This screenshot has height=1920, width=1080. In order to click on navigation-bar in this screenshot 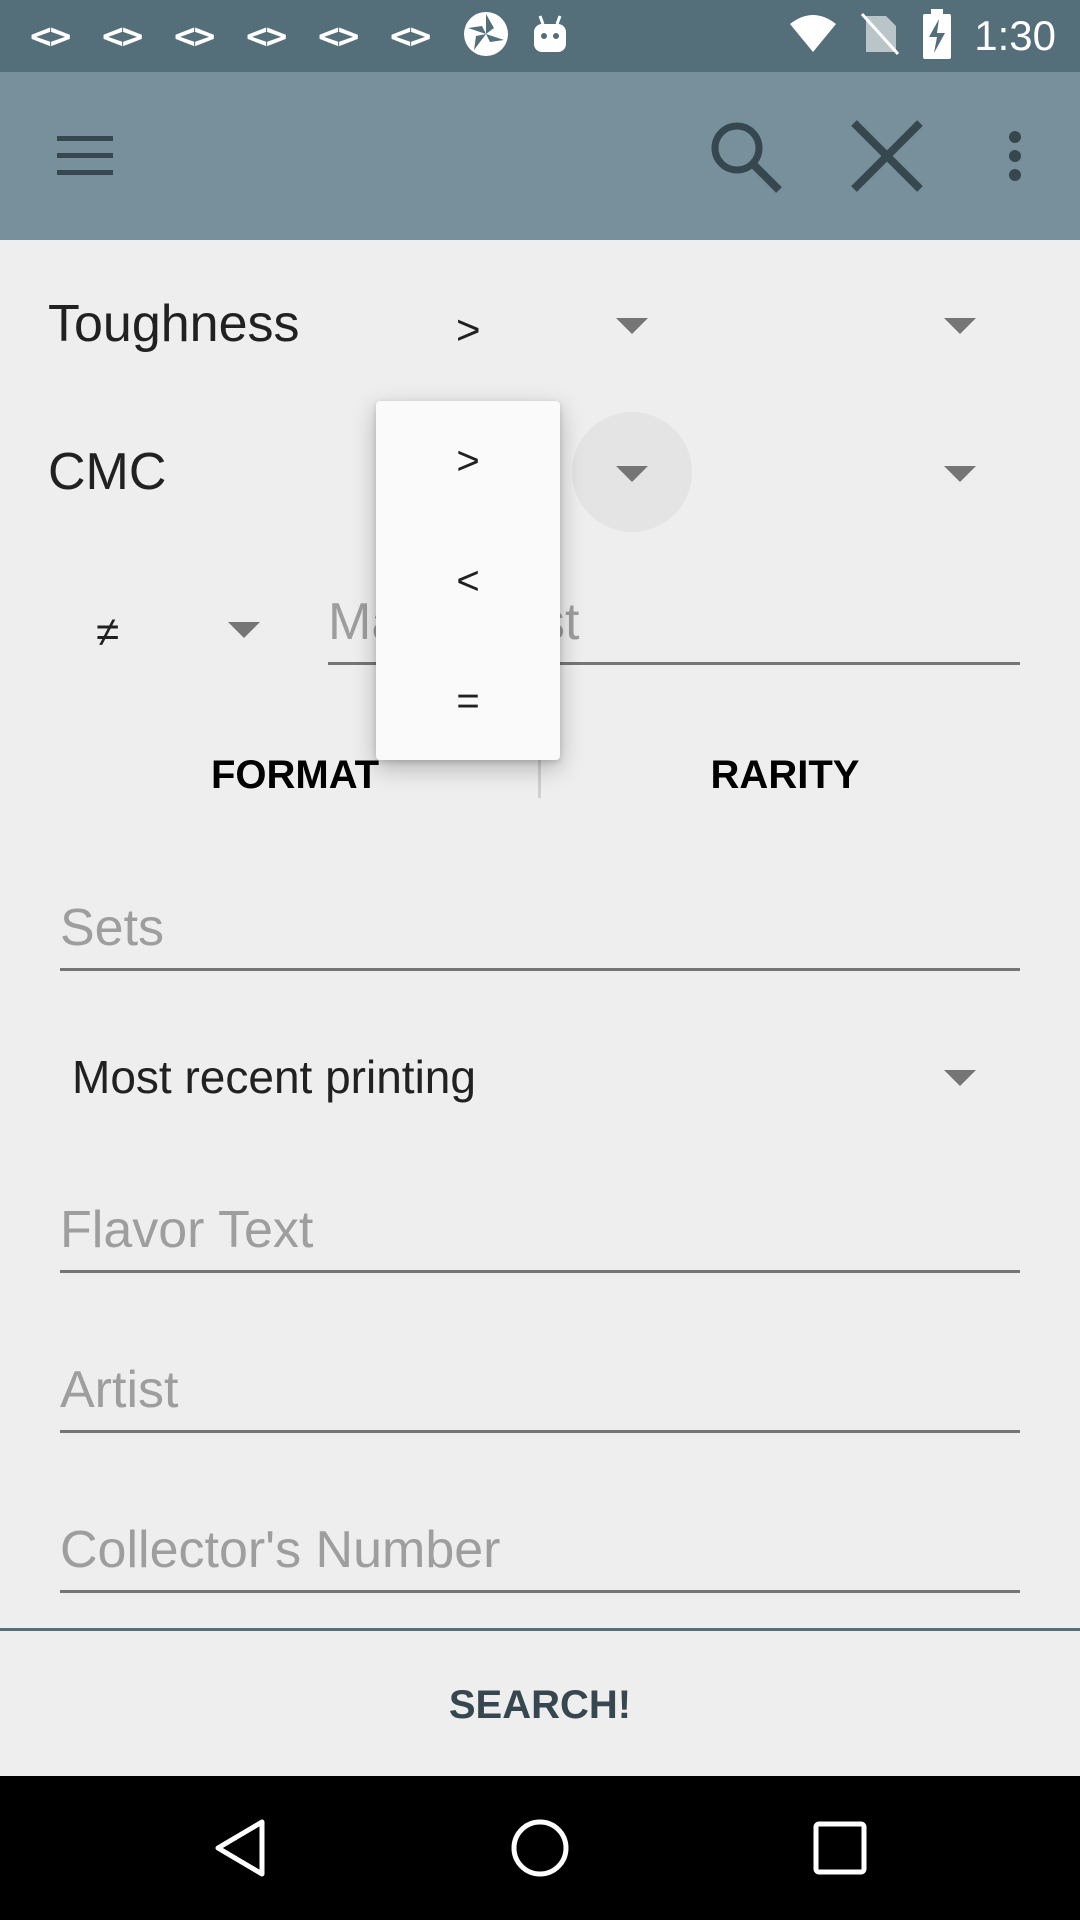, I will do `click(540, 1848)`.